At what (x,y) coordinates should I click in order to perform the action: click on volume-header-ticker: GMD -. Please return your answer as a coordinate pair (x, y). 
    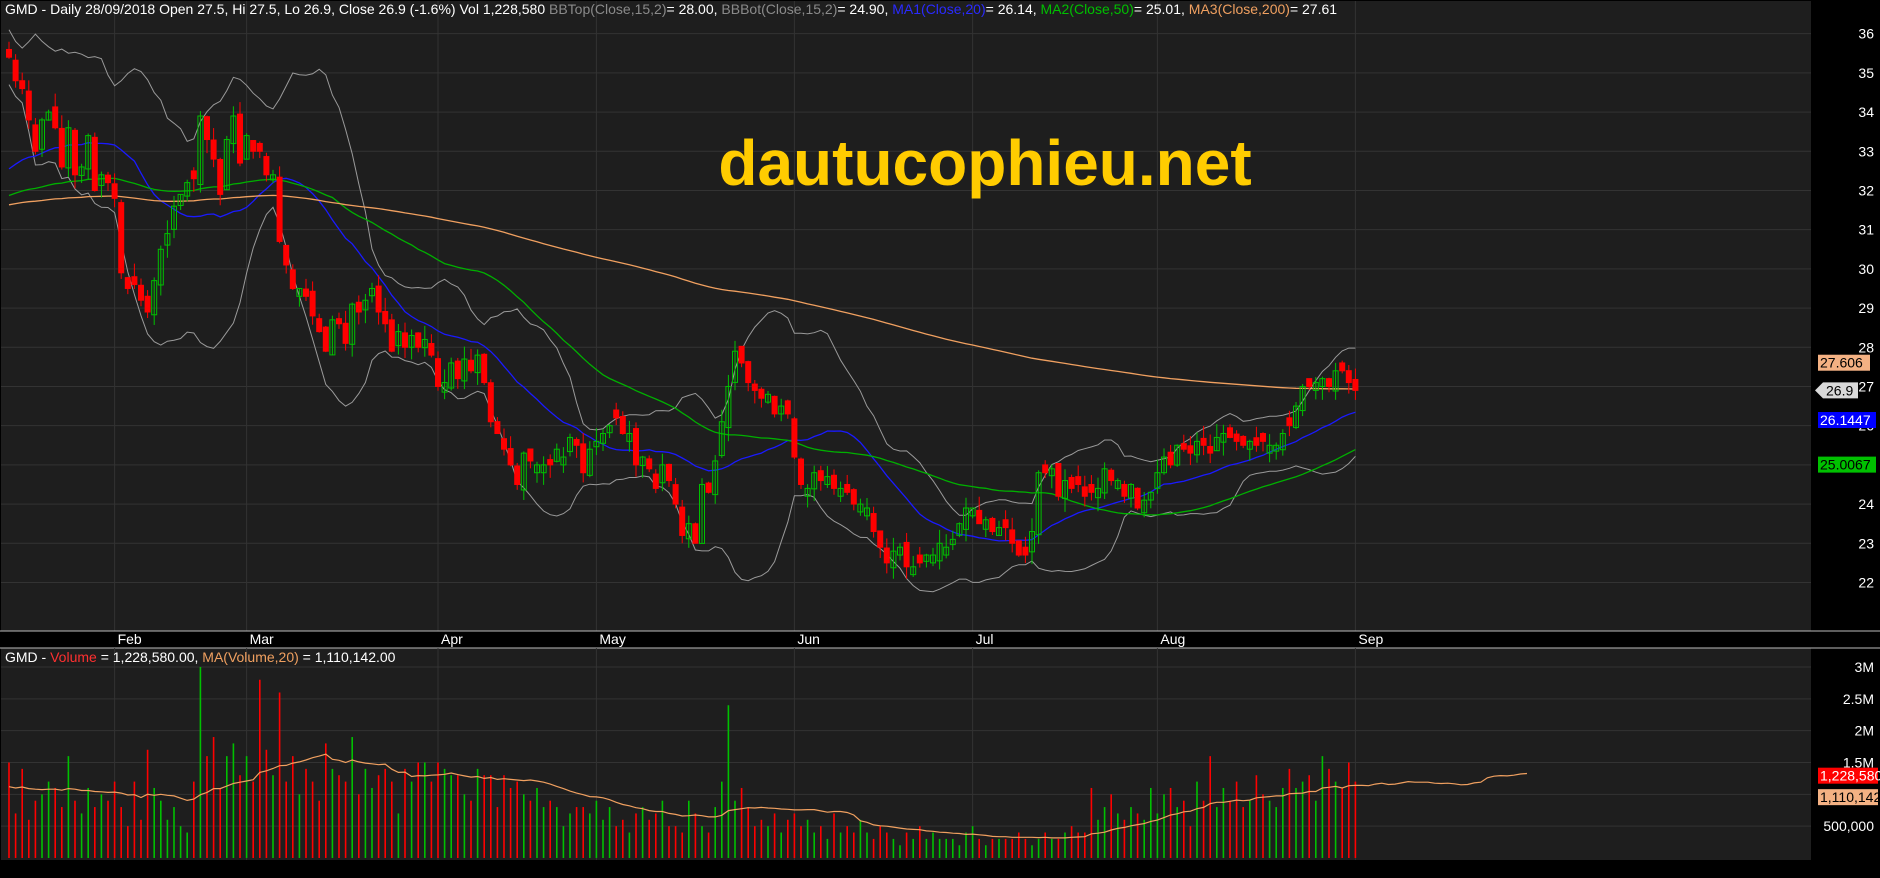
    Looking at the image, I should click on (26, 657).